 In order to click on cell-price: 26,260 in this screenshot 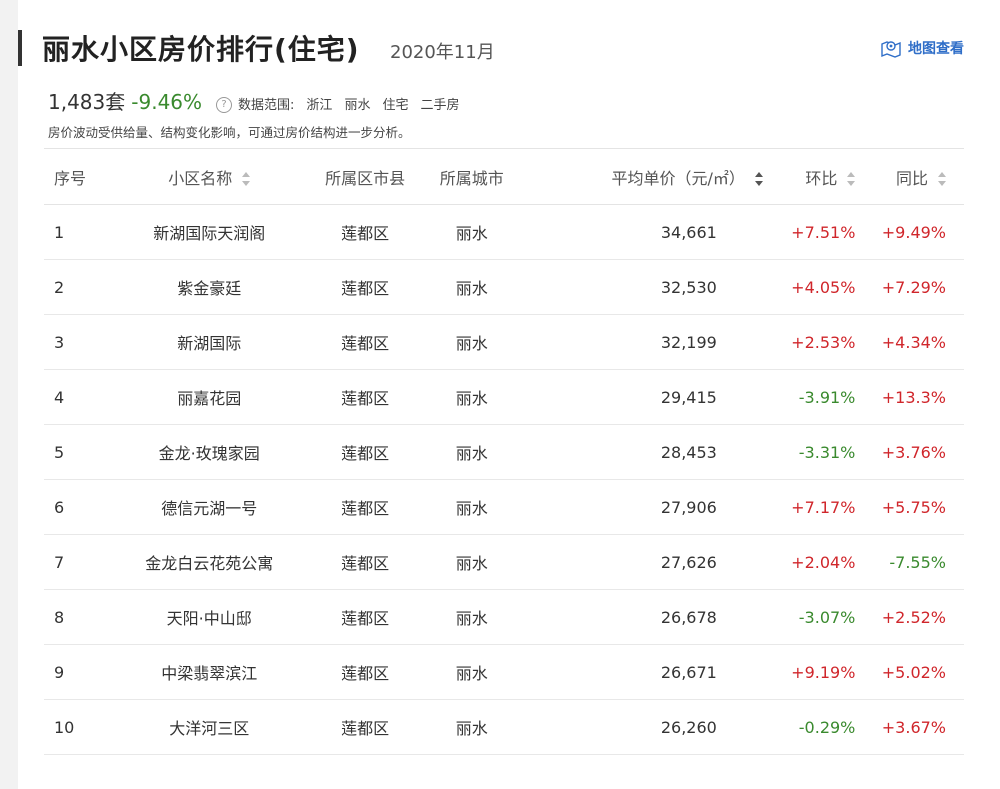, I will do `click(688, 727)`.